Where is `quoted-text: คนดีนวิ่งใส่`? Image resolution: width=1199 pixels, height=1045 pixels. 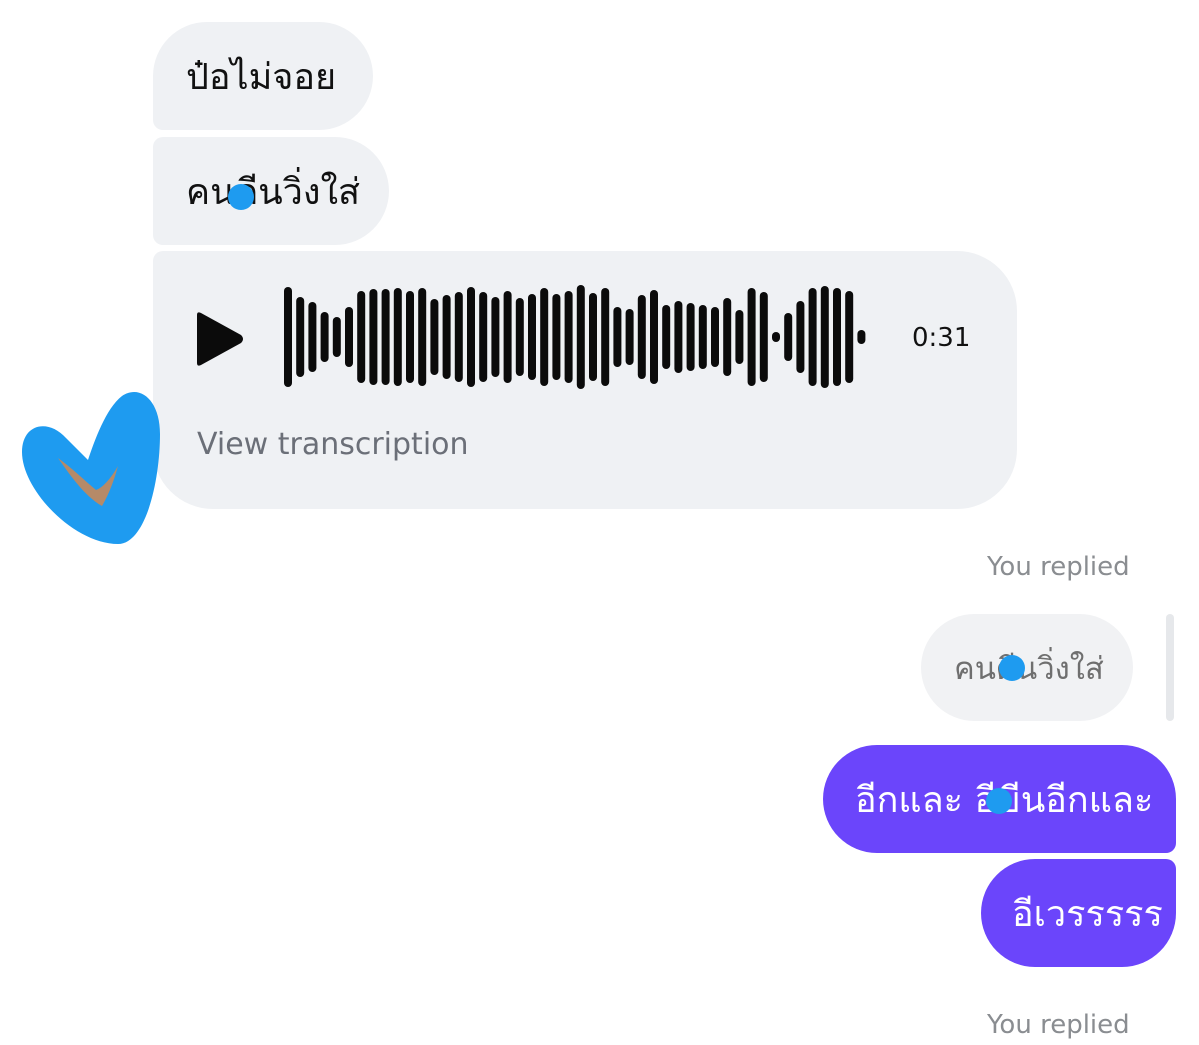 quoted-text: คนดีนวิ่งใส่ is located at coordinates (1029, 668).